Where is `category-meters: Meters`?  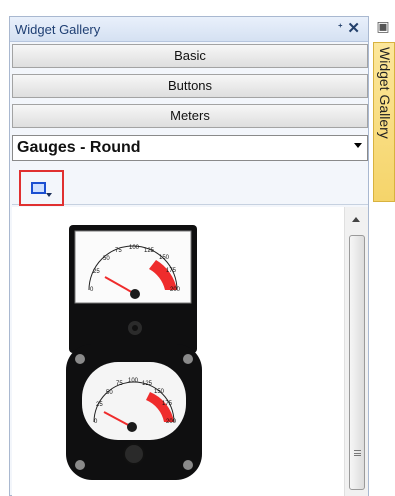 category-meters: Meters is located at coordinates (190, 116).